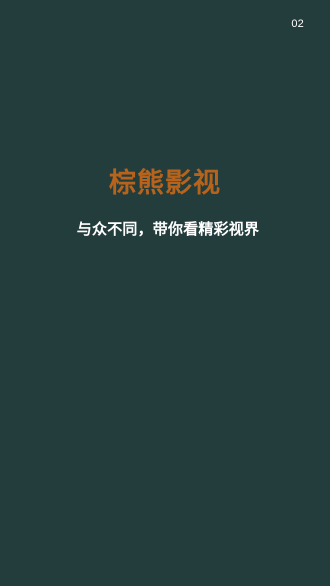  What do you see at coordinates (165, 183) in the screenshot?
I see `app-name-title: 棕熊影视` at bounding box center [165, 183].